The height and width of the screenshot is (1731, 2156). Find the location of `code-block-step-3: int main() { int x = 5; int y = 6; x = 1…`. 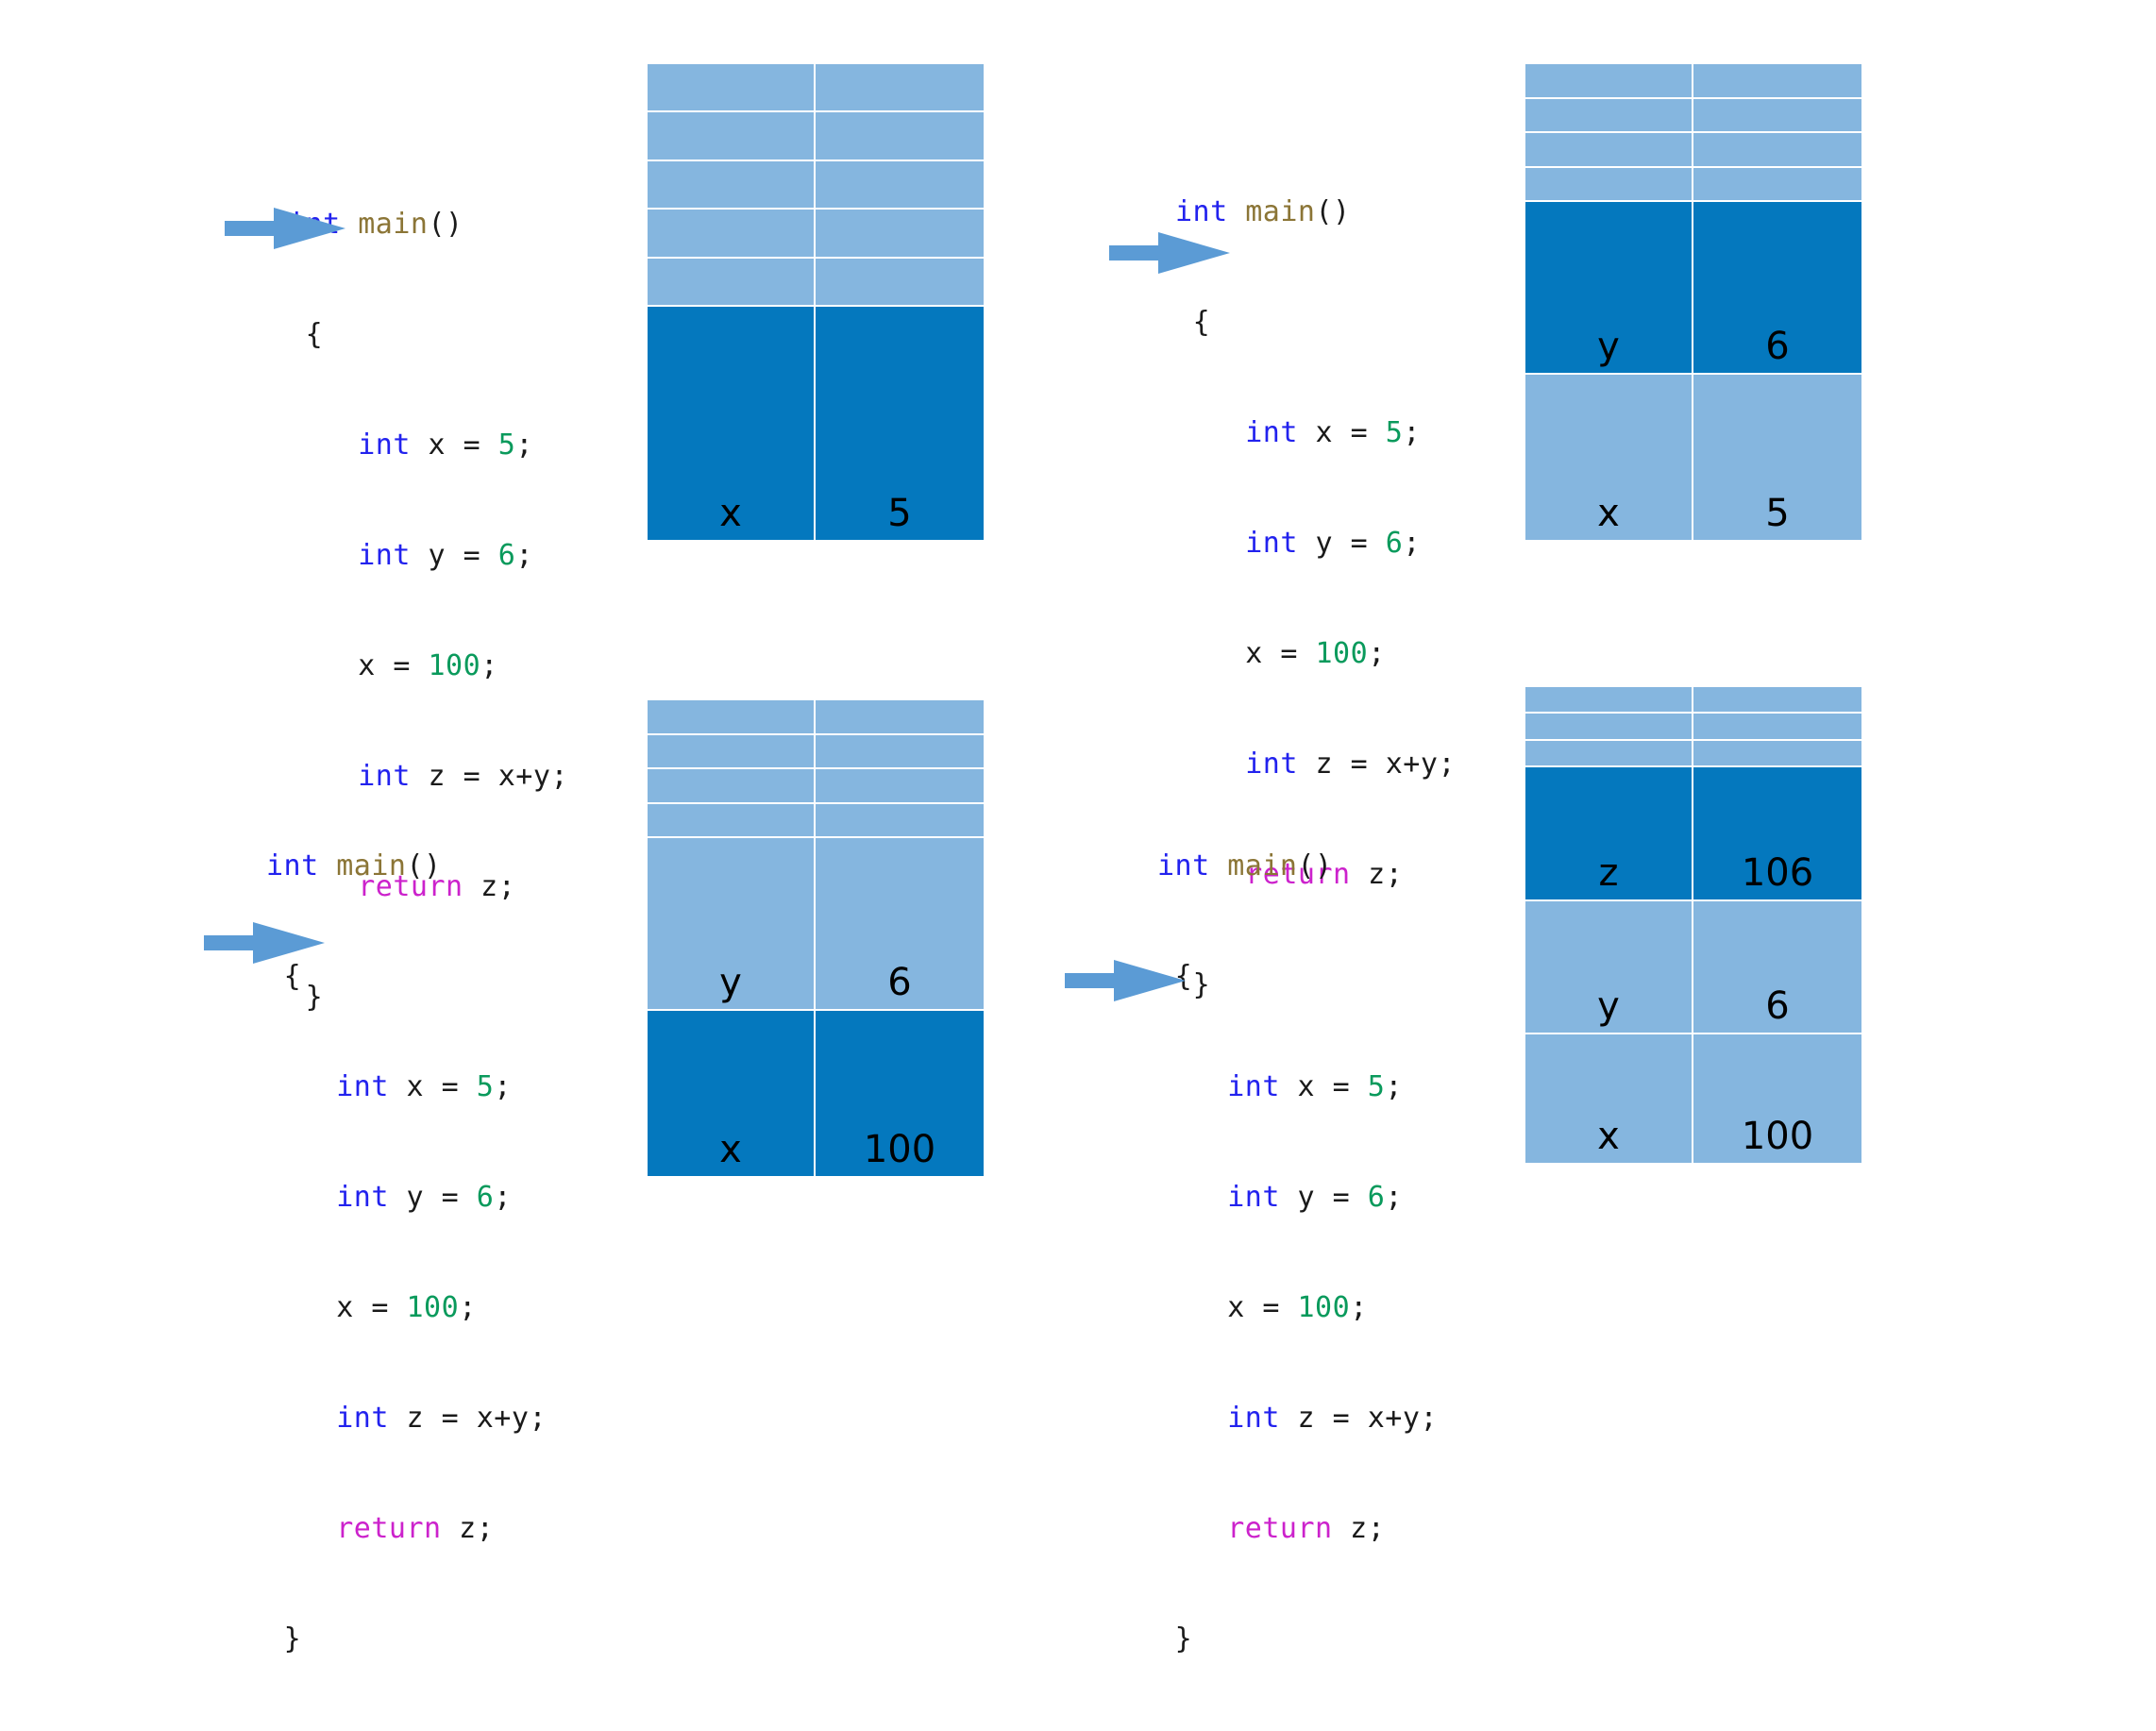

code-block-step-3: int main() { int x = 5; int y = 6; x = 1… is located at coordinates (406, 1252).